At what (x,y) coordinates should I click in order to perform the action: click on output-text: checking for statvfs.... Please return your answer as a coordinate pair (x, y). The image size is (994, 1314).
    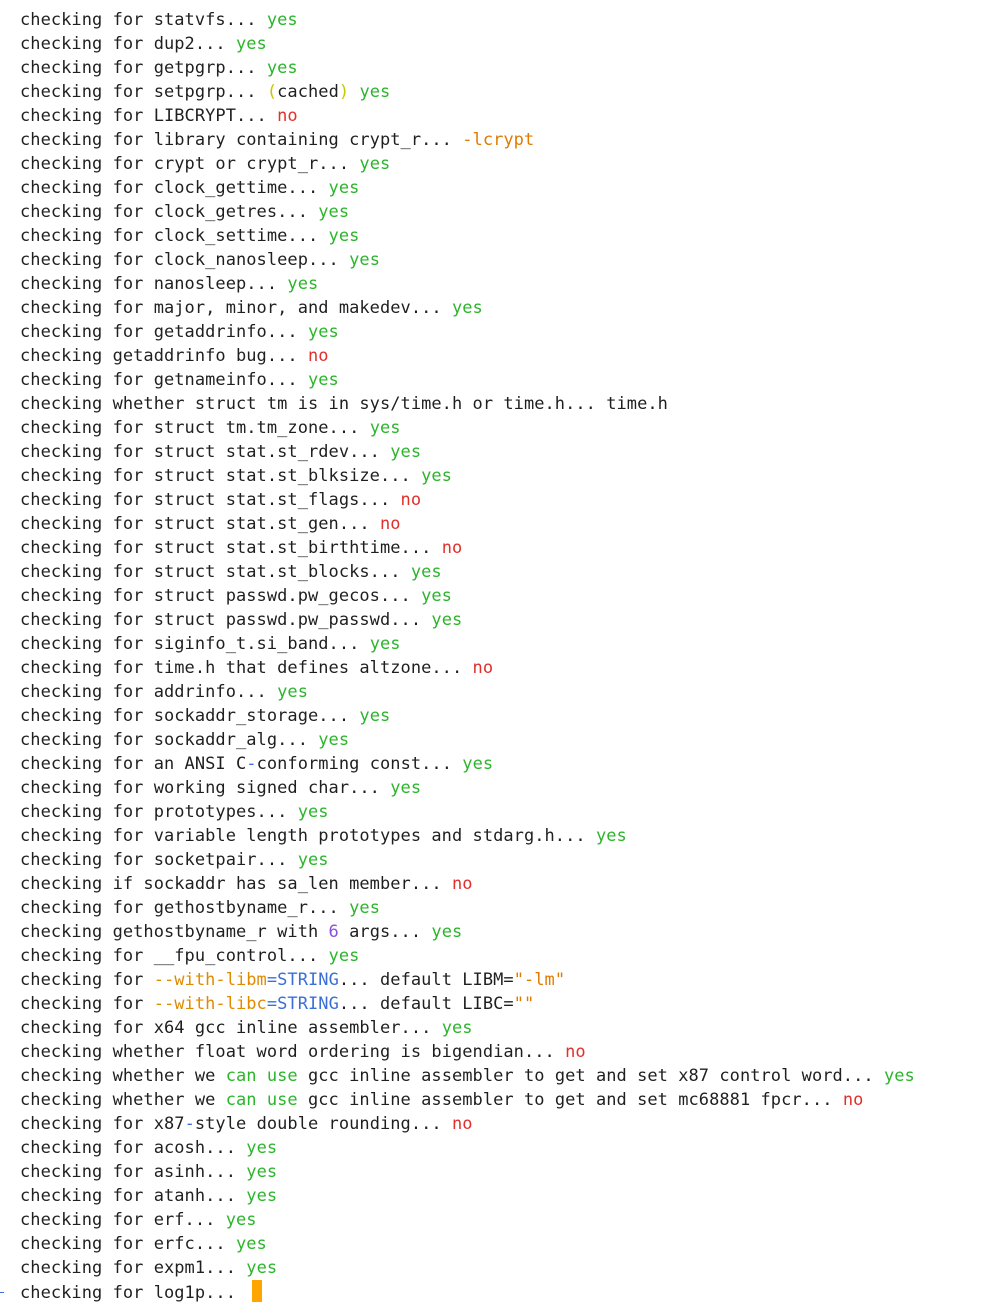
    Looking at the image, I should click on (143, 20).